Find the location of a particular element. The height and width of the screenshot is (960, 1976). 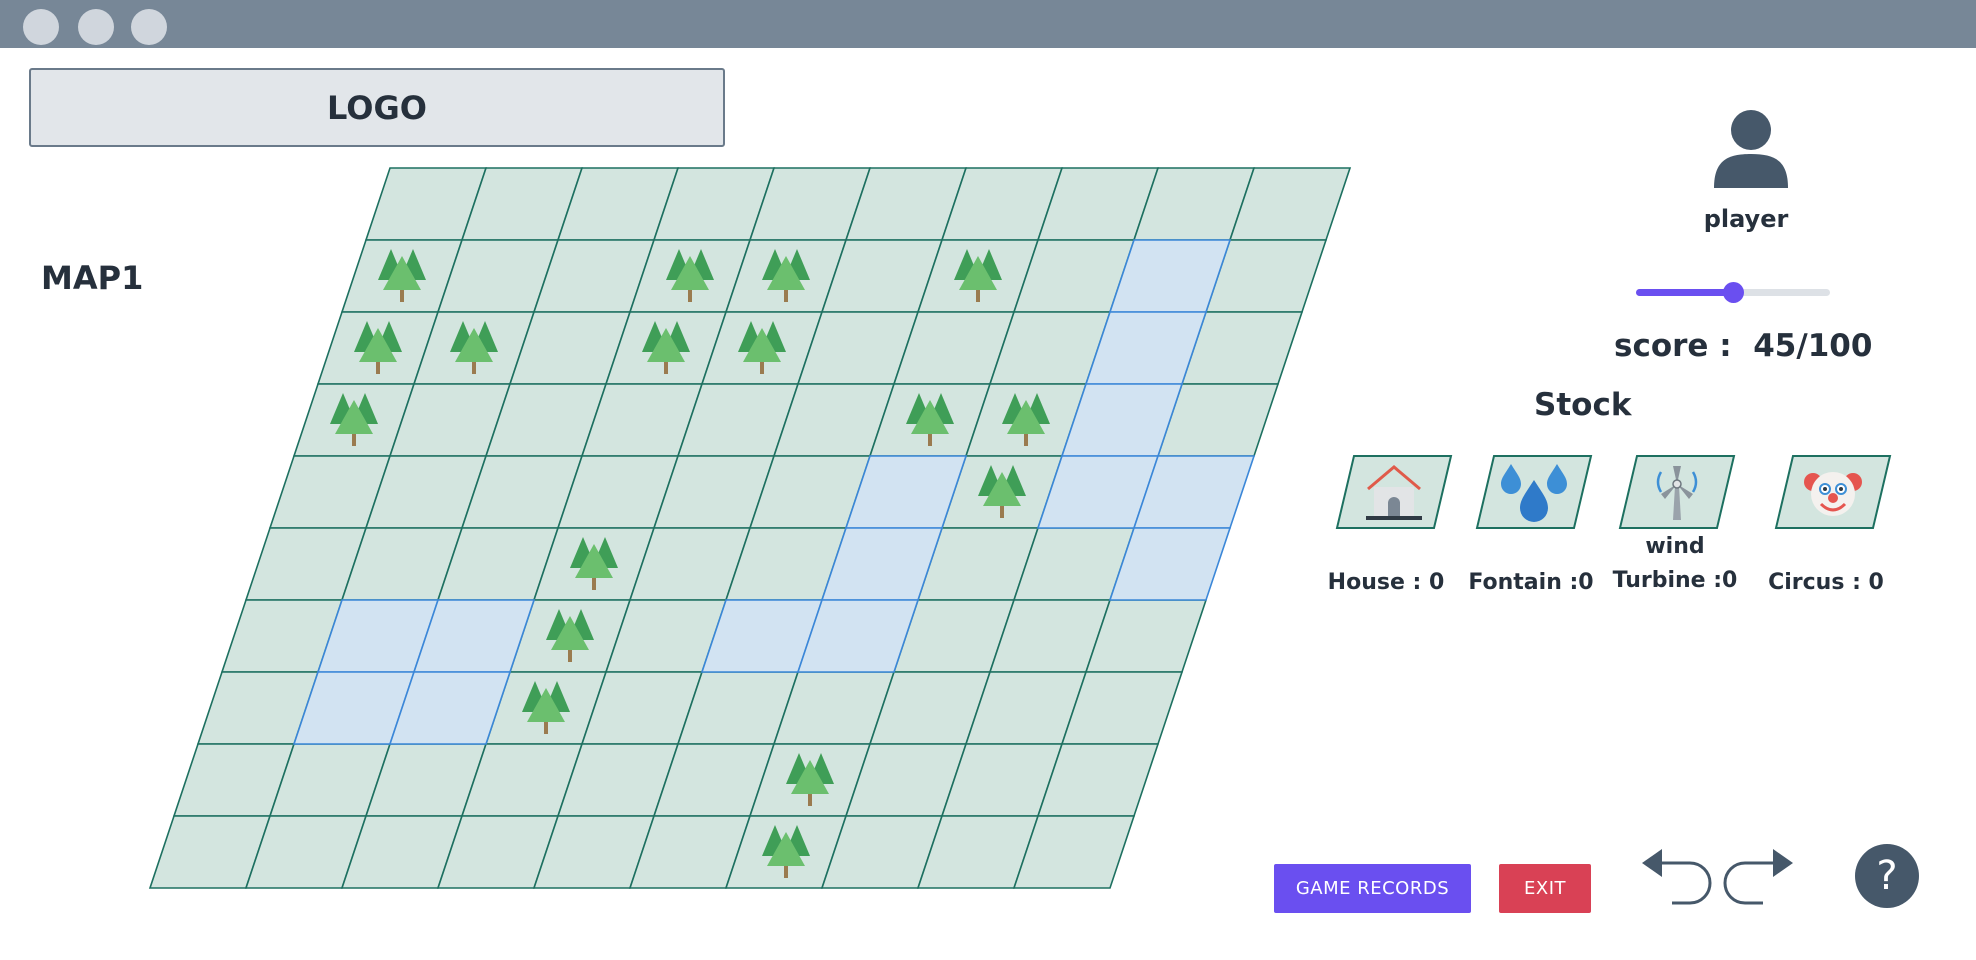

slider-thumb is located at coordinates (1733, 292).